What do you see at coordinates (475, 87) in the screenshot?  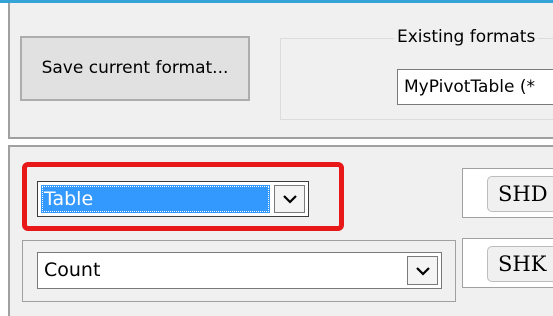 I see `existing-formats-select: MyPivotTable (*` at bounding box center [475, 87].